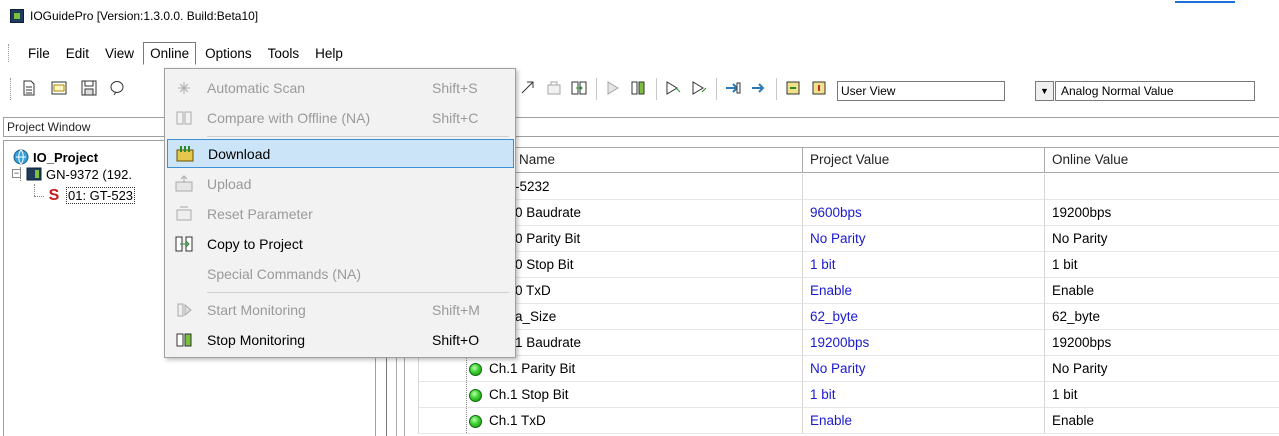 Image resolution: width=1279 pixels, height=436 pixels. I want to click on cell-name-text: Ch.1 Stop Bit, so click(529, 394).